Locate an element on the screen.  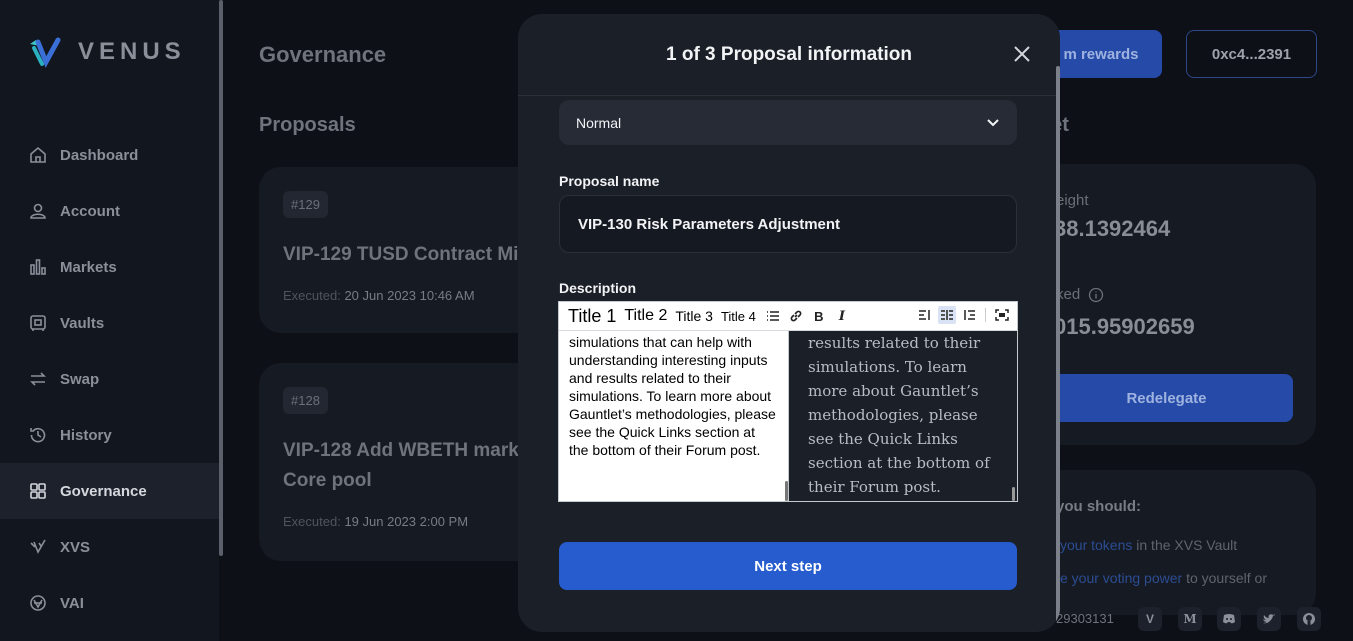
close-icon is located at coordinates (1022, 54).